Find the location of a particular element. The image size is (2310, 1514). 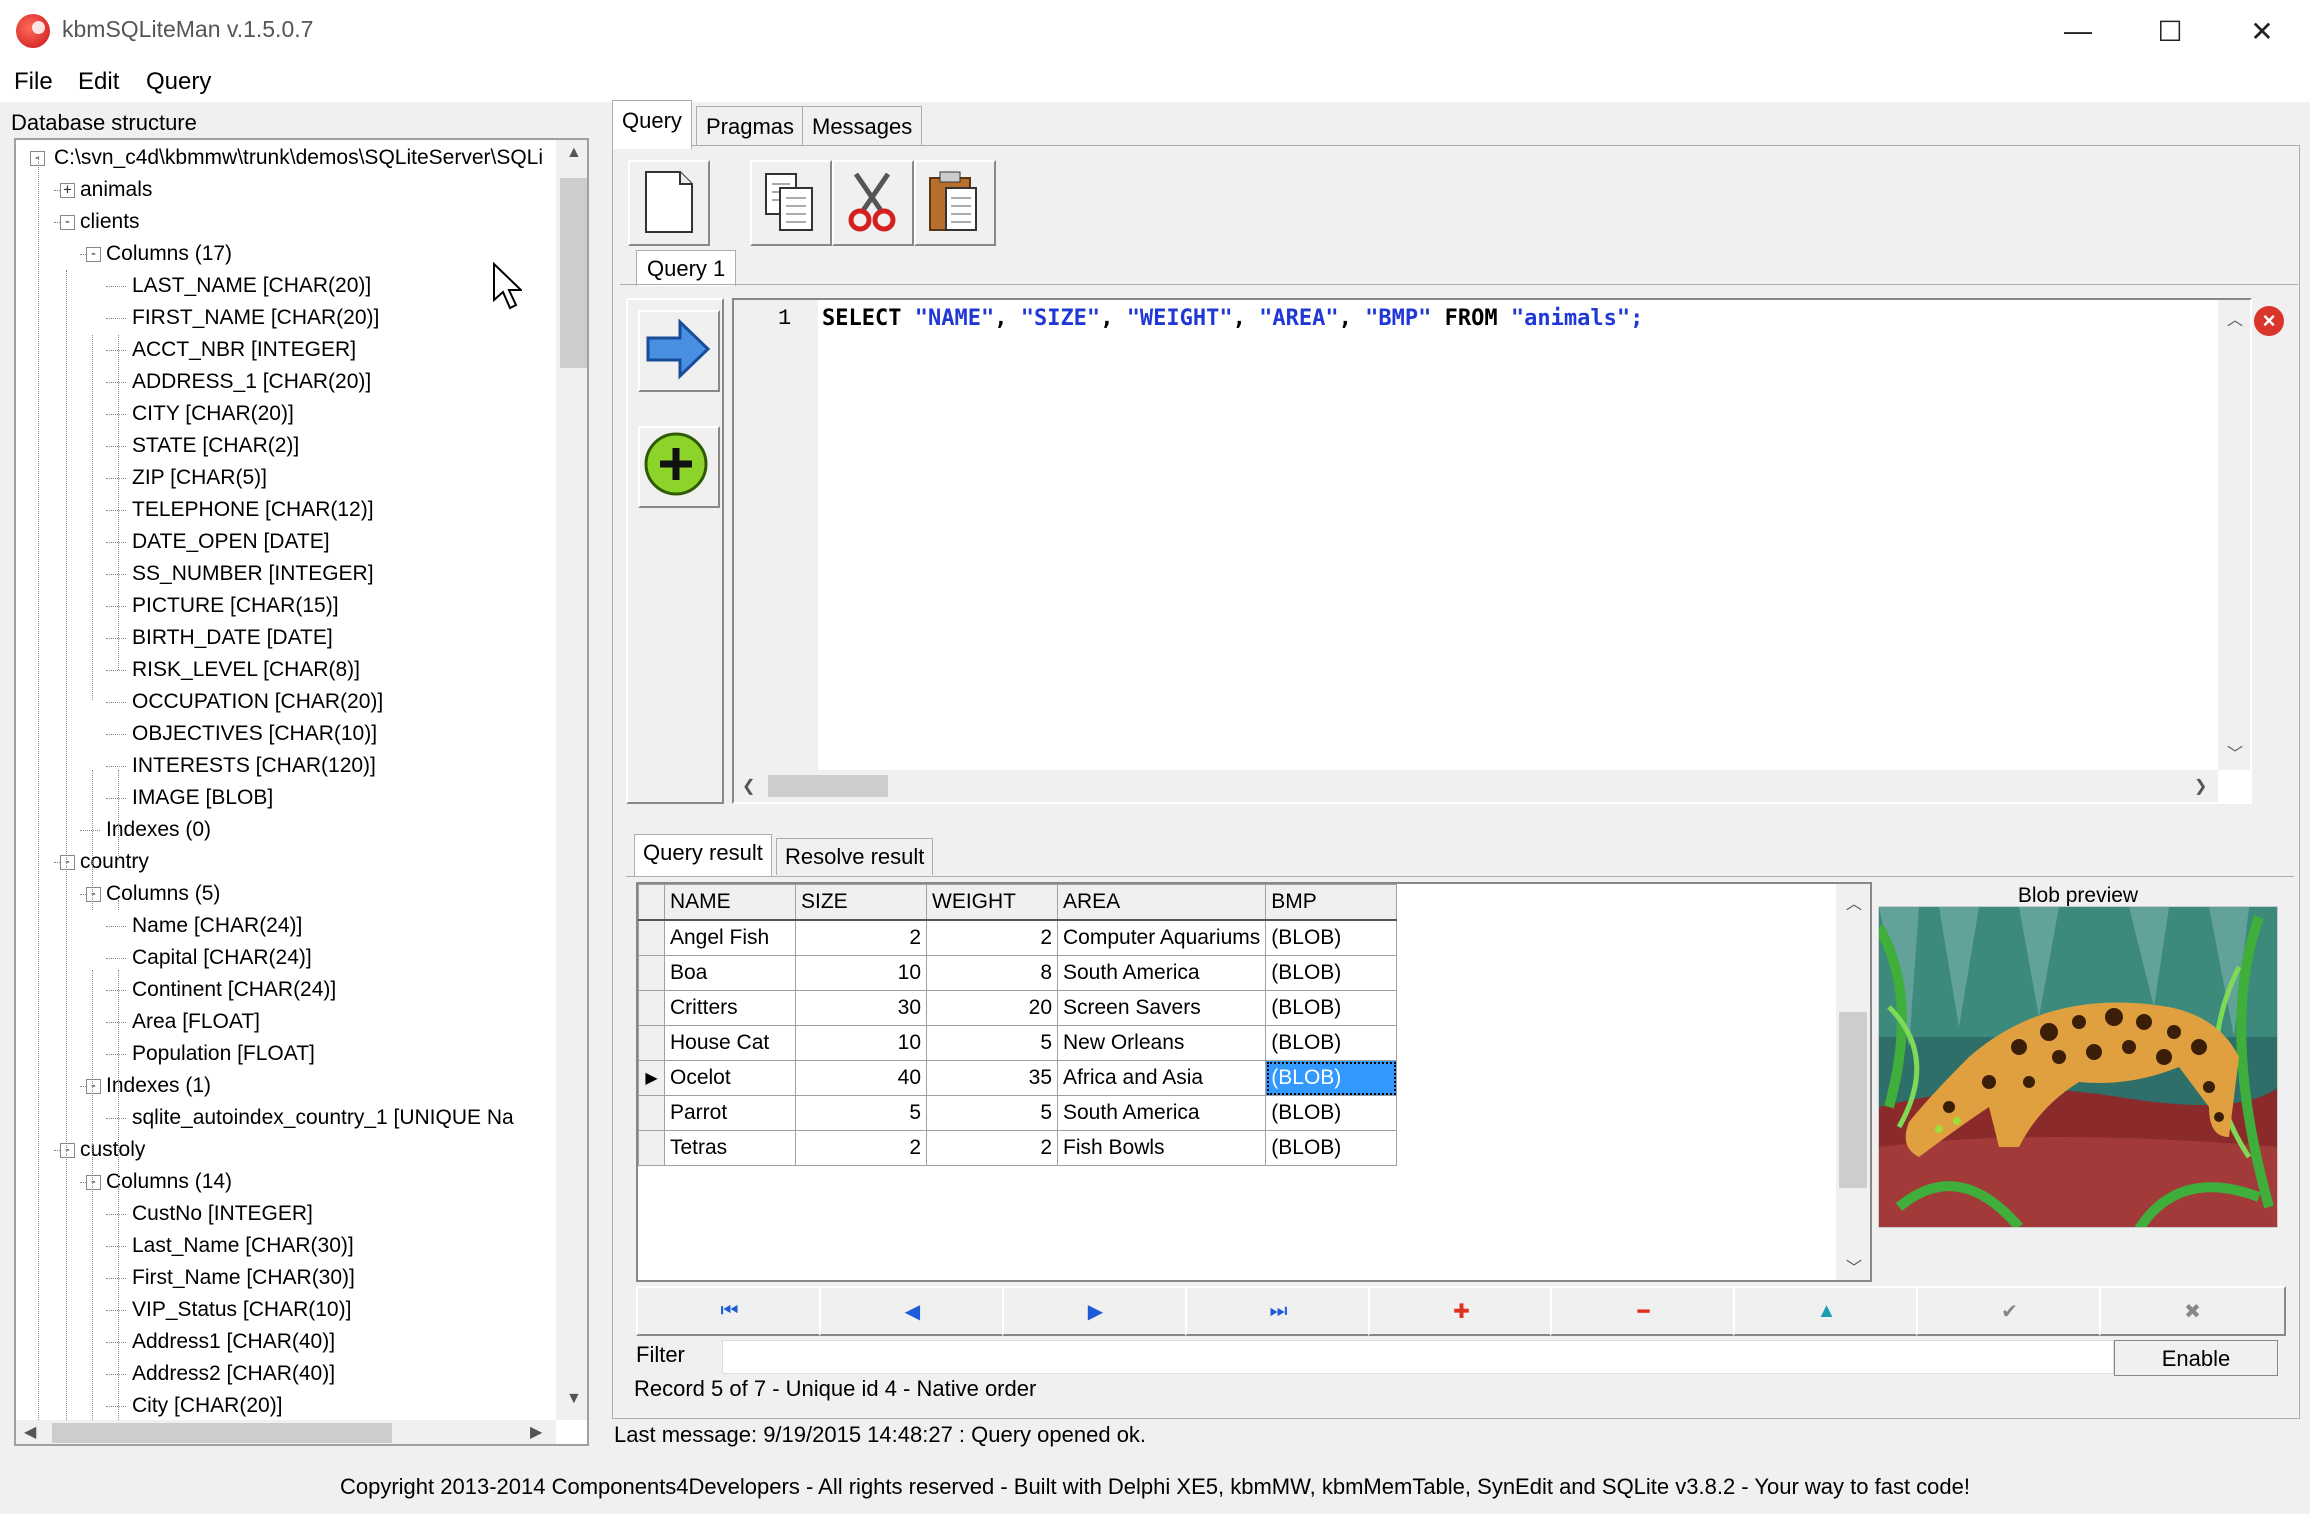

tree-leaf: CITY [CHAR(20)] is located at coordinates (213, 414).